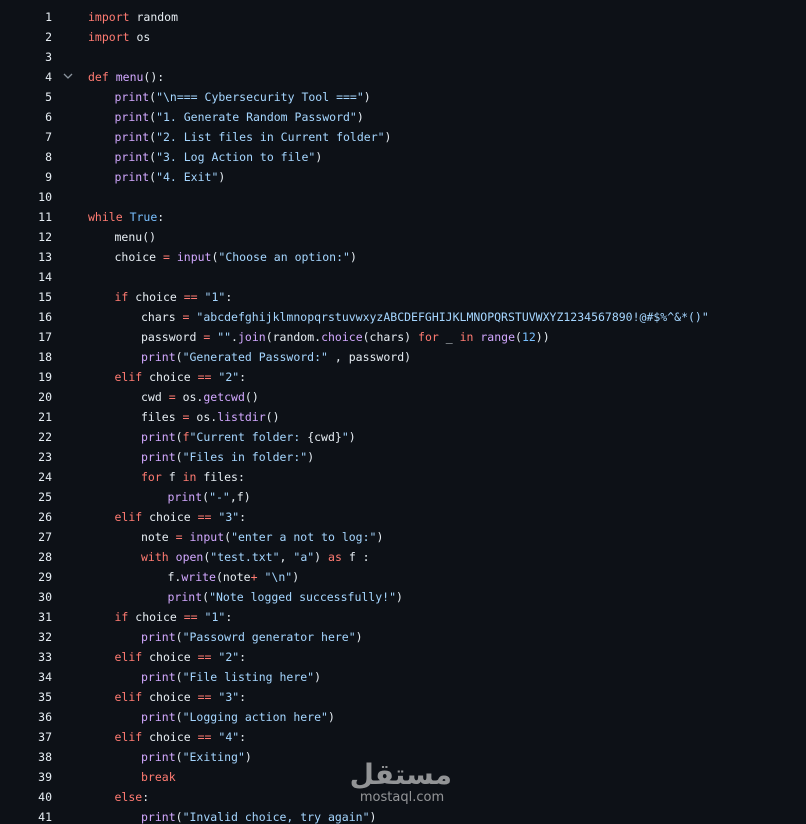  Describe the element at coordinates (403, 477) in the screenshot. I see `code-line: 24 for f in files:` at that location.